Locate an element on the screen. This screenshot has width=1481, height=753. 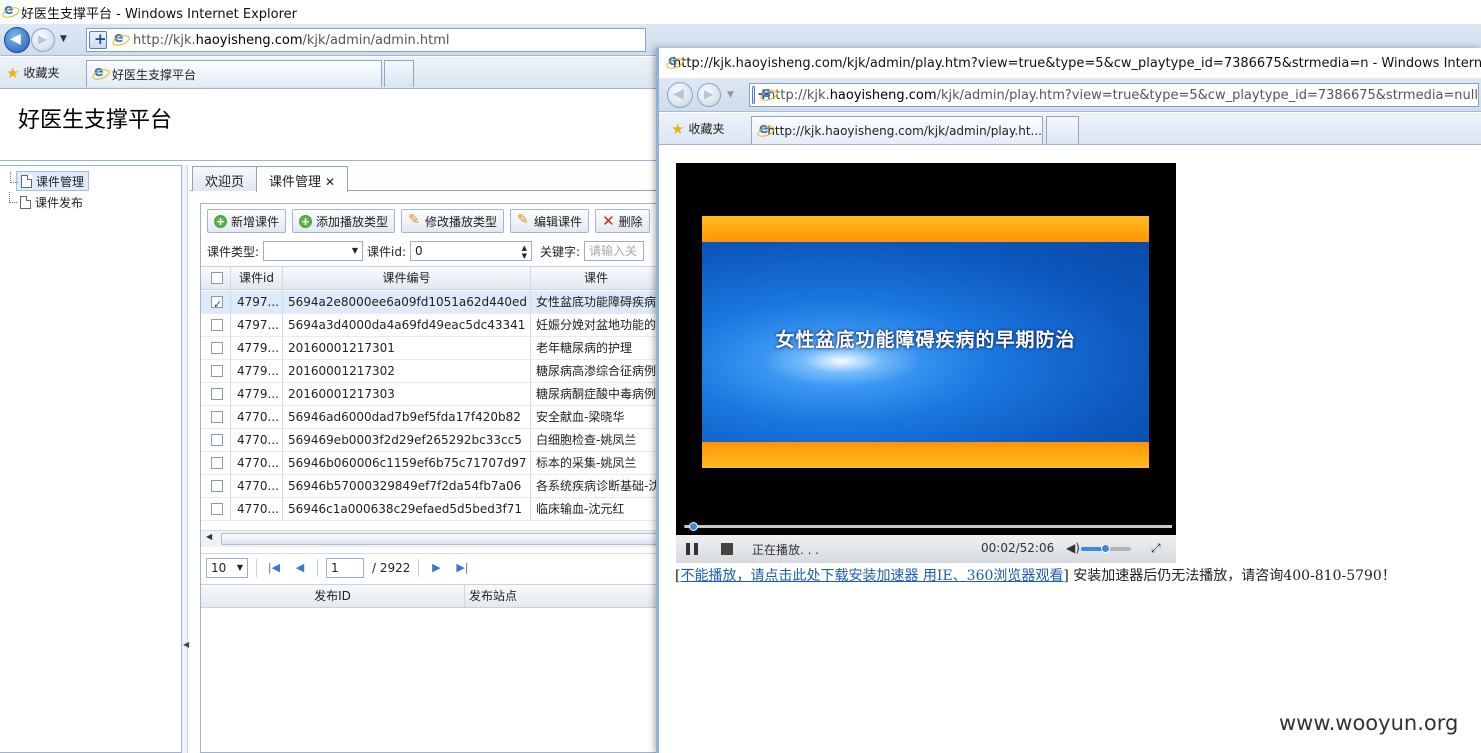
close-tab-icon: ✕ is located at coordinates (330, 182).